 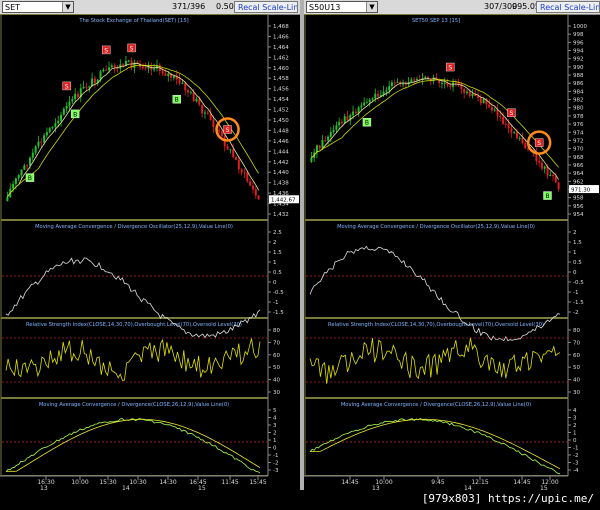 What do you see at coordinates (189, 6) in the screenshot?
I see `left-counter: 371/396` at bounding box center [189, 6].